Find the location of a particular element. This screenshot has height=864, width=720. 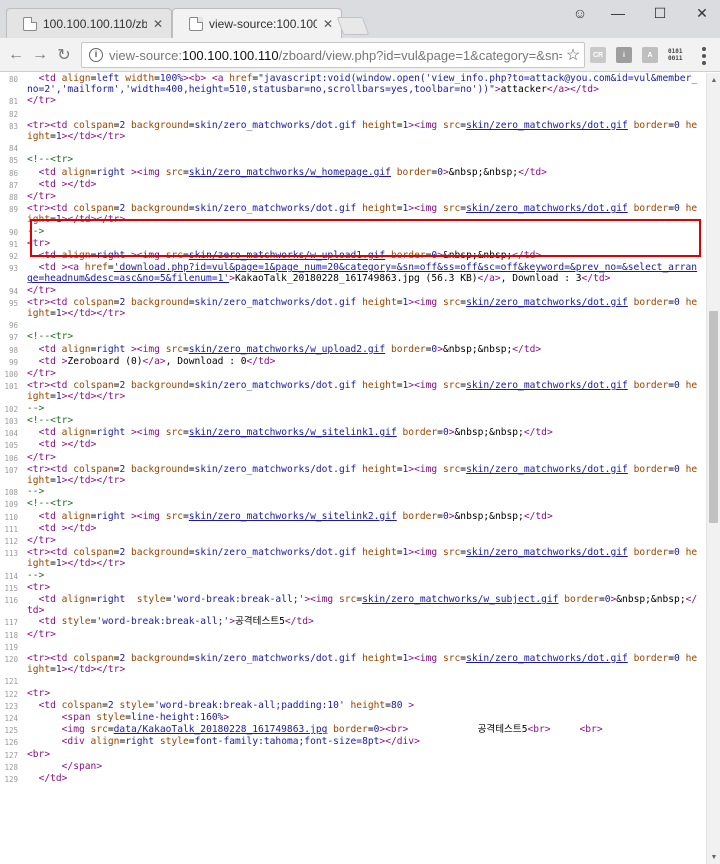

source-line: 119 is located at coordinates (353, 647).